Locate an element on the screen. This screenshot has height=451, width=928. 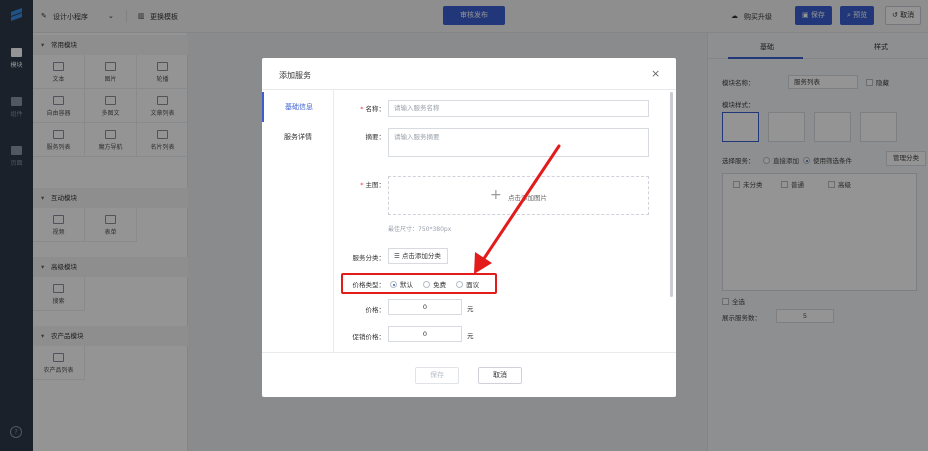
close-icon: × is located at coordinates (655, 73).